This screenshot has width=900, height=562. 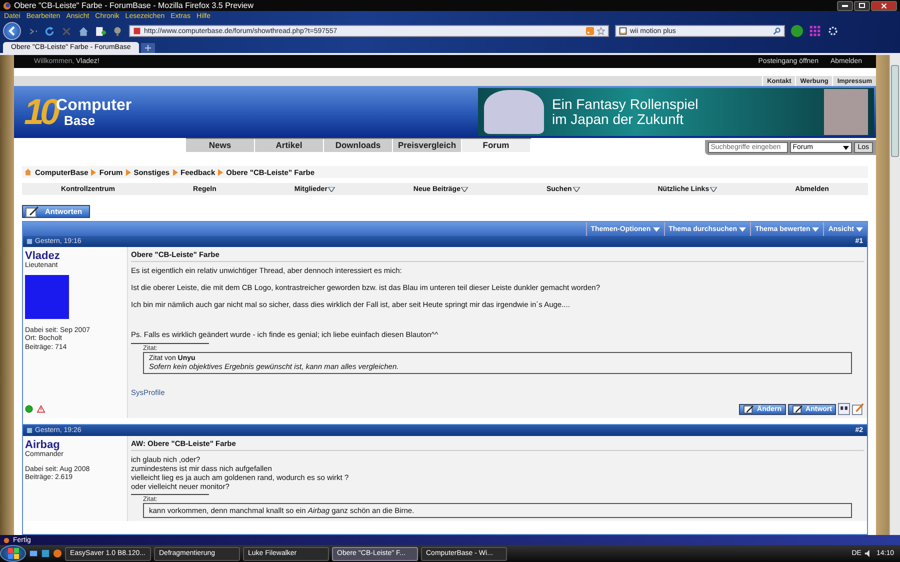 I want to click on photo-placeholder, so click(x=846, y=112).